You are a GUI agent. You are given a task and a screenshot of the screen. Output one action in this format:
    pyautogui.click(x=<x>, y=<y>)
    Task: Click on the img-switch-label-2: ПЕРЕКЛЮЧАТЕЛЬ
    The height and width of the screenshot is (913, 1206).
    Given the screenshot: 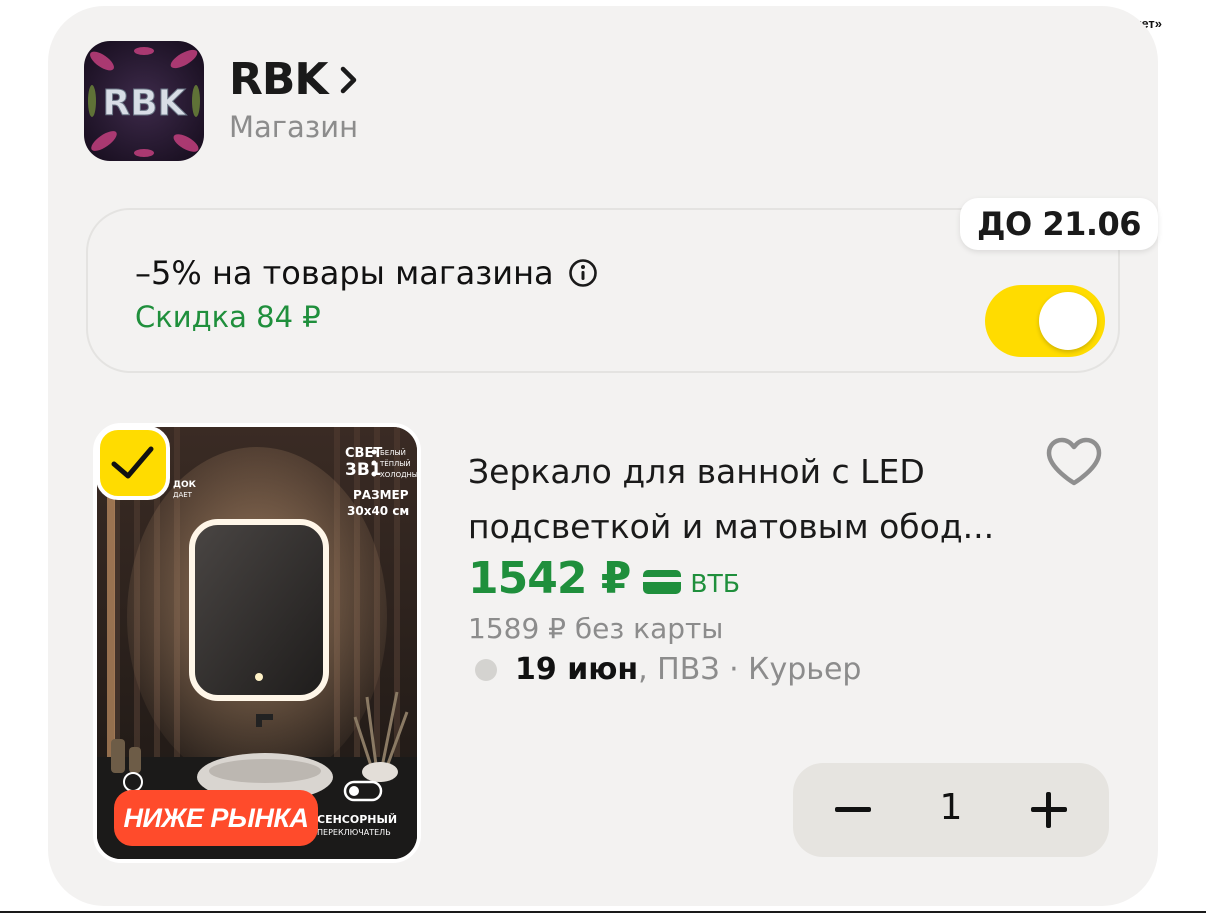 What is the action you would take?
    pyautogui.click(x=354, y=832)
    